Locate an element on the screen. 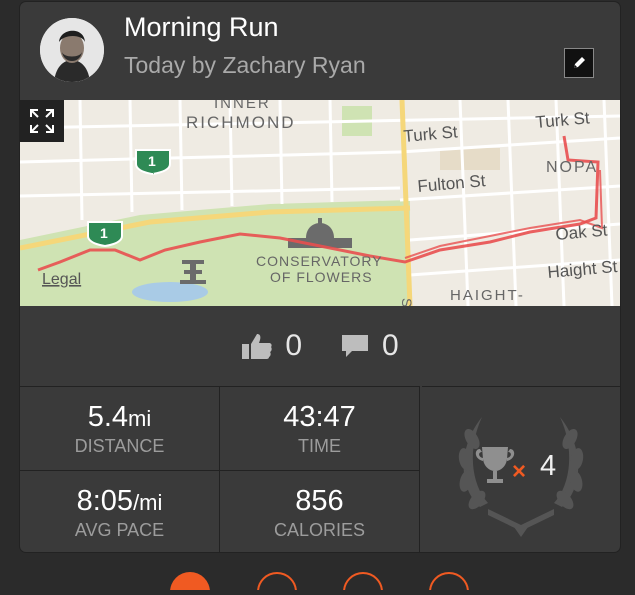 This screenshot has width=635, height=595. distance-value: 5.4 is located at coordinates (108, 417).